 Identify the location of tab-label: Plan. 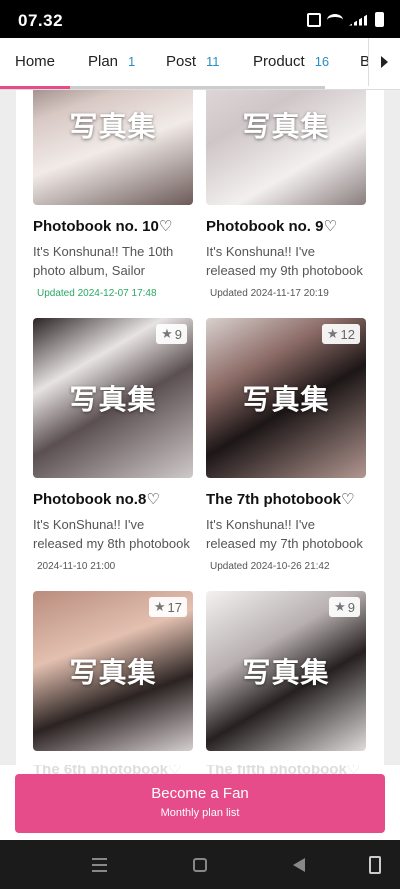
(103, 61).